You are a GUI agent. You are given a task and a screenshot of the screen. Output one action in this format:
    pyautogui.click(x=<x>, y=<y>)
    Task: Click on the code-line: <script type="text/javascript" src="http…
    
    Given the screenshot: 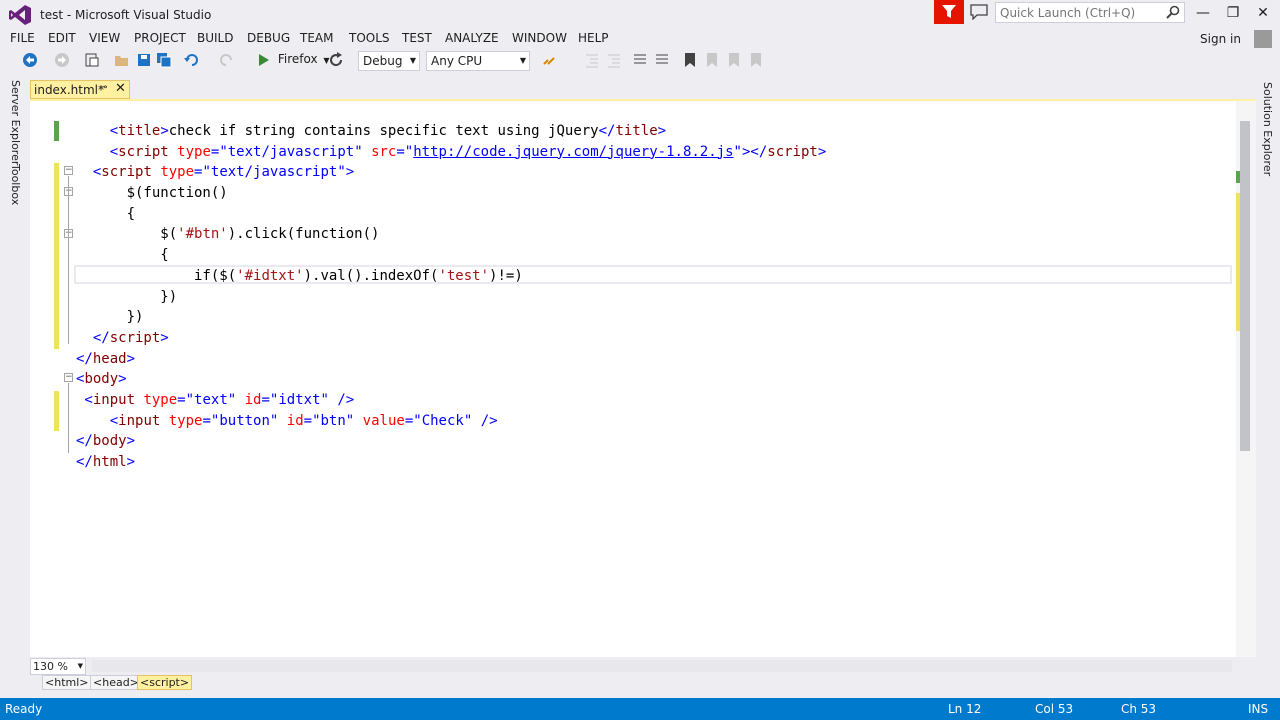 What is the action you would take?
    pyautogui.click(x=451, y=152)
    